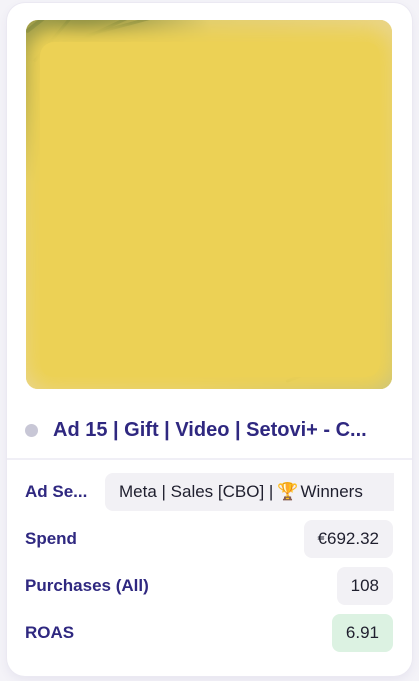 Image resolution: width=419 pixels, height=681 pixels. I want to click on trophy-icon: 🏆, so click(288, 491).